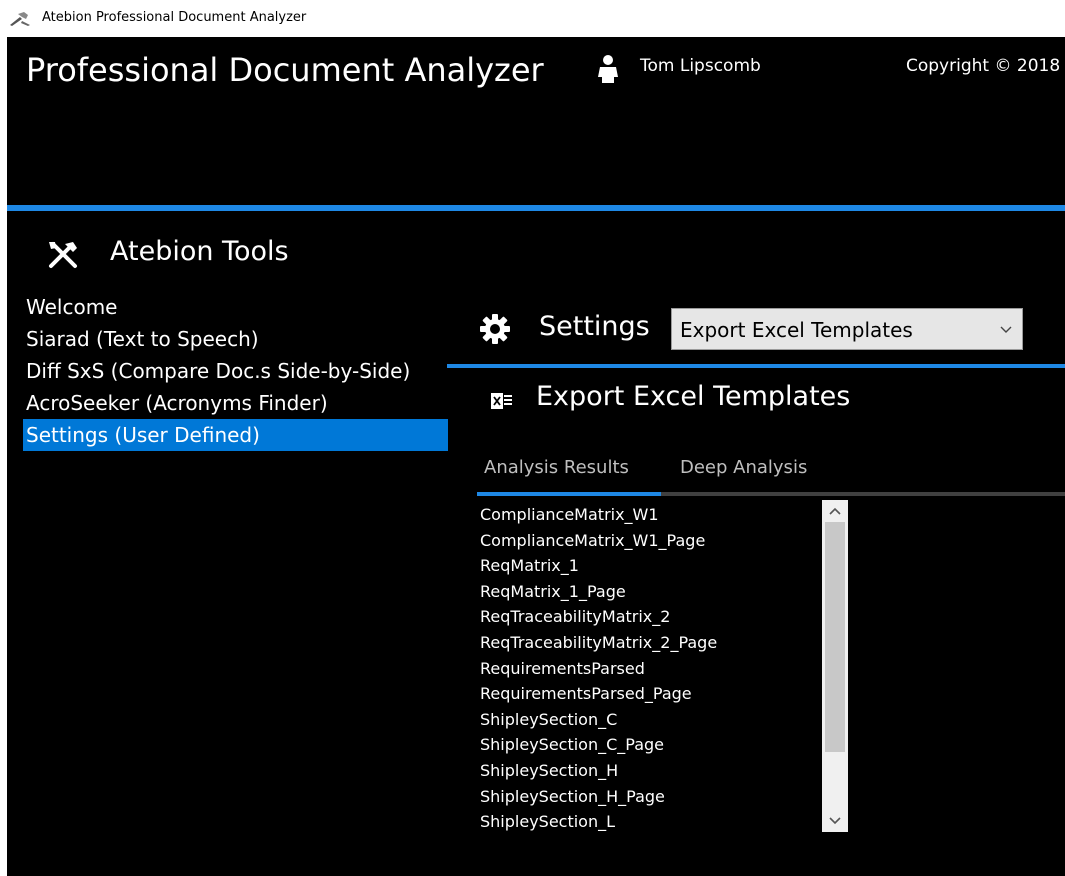 Image resolution: width=1065 pixels, height=876 pixels. What do you see at coordinates (693, 396) in the screenshot?
I see `export-title: Export Excel Templates` at bounding box center [693, 396].